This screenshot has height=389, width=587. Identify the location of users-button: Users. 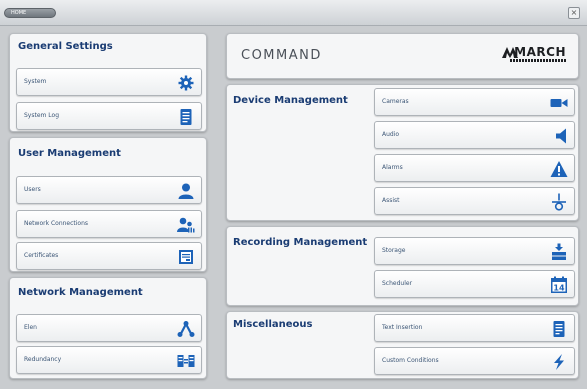
(109, 190).